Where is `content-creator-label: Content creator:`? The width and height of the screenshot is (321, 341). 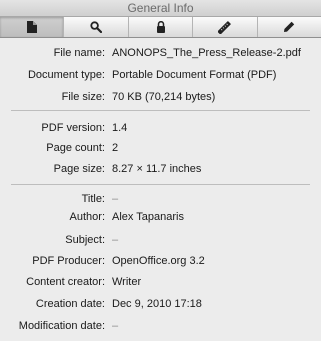 content-creator-label: Content creator: is located at coordinates (65, 282).